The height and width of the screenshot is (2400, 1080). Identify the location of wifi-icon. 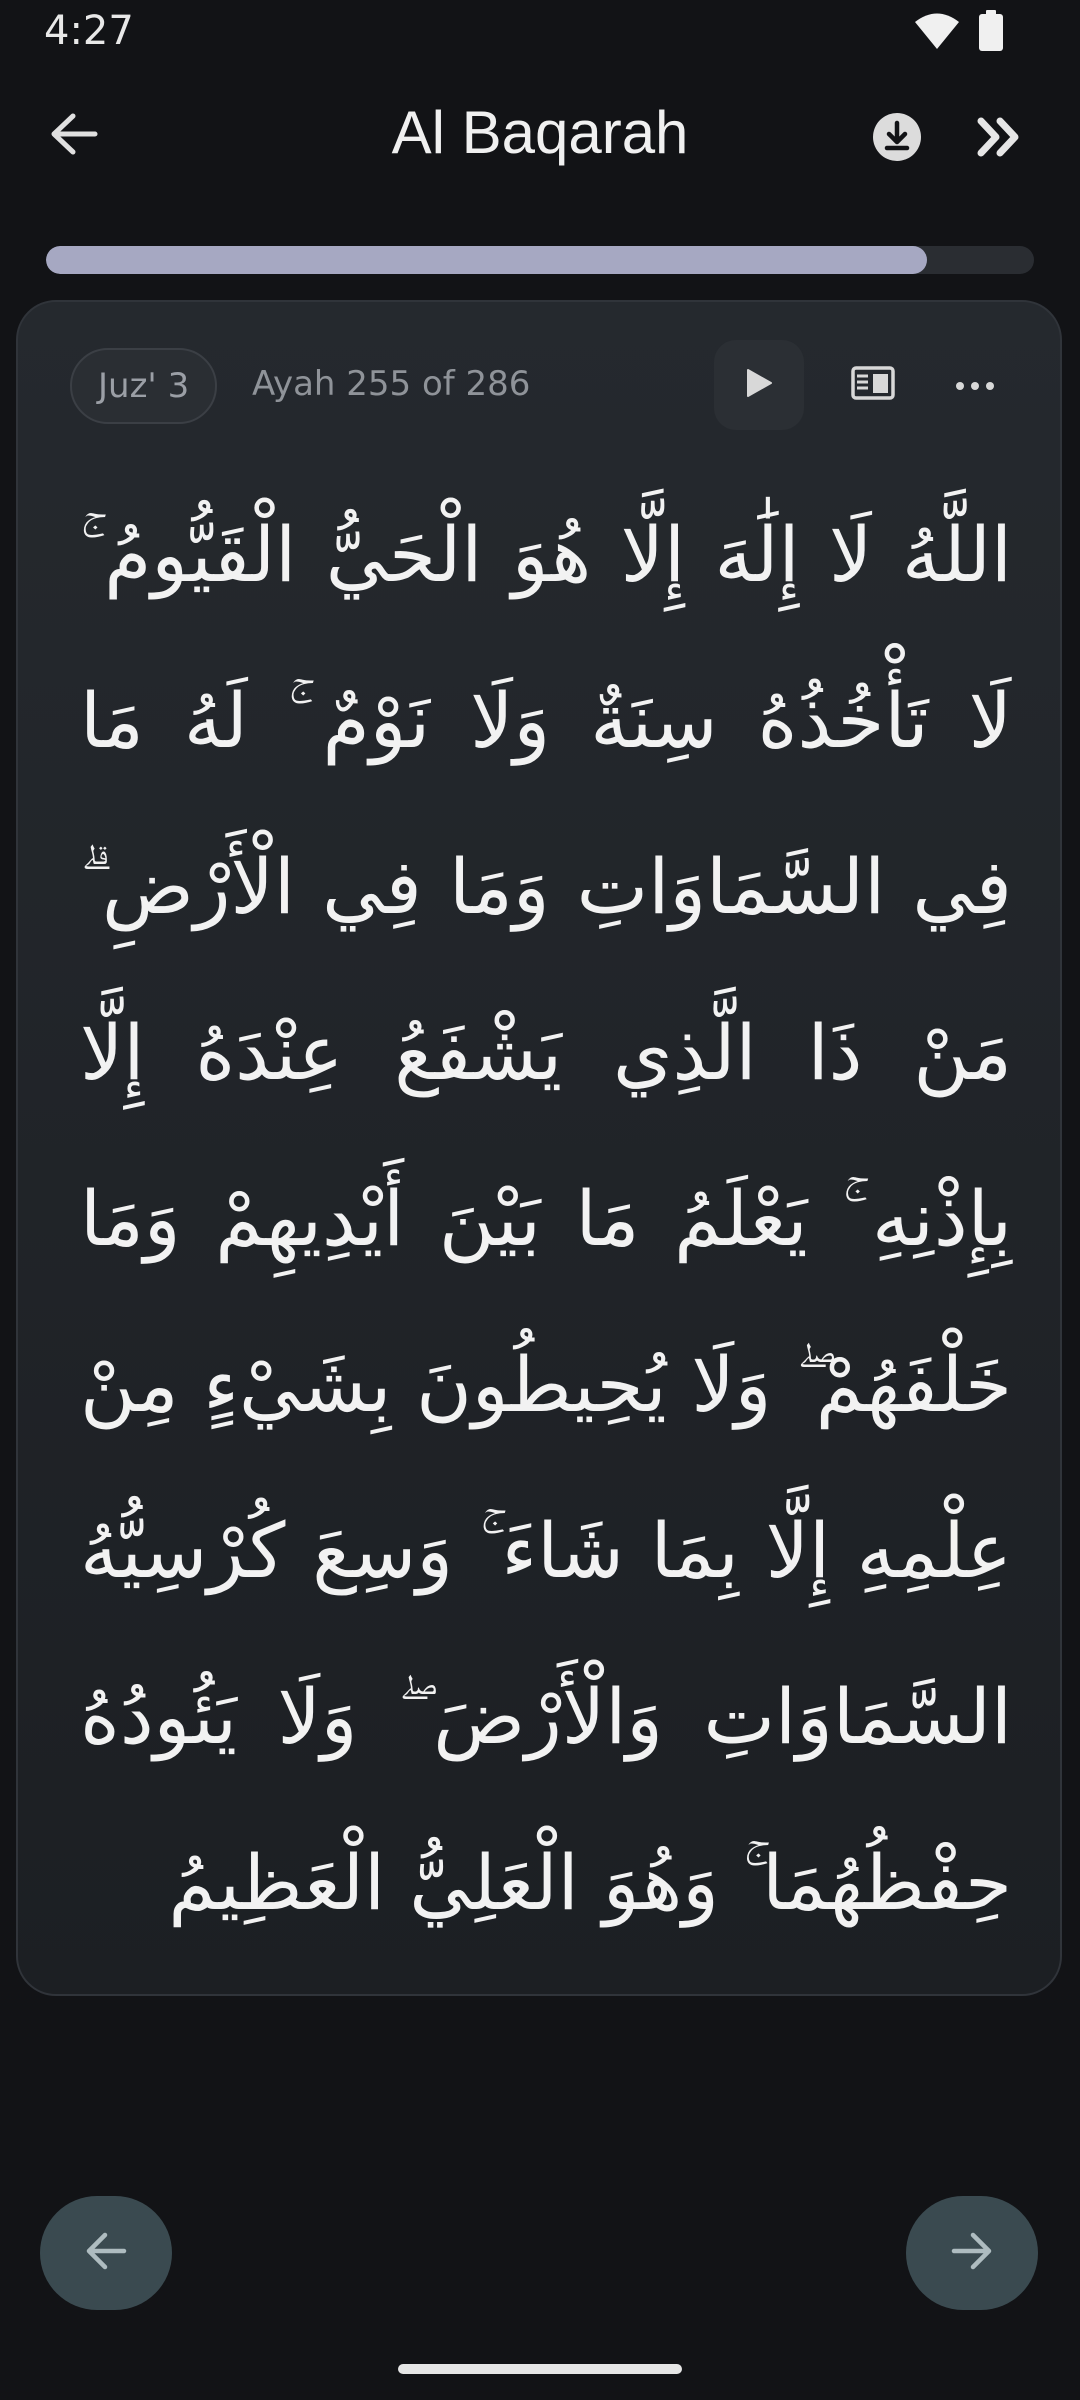
(937, 33).